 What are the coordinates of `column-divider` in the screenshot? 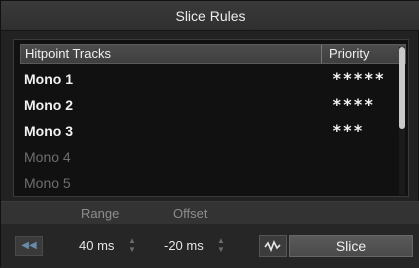 It's located at (321, 54).